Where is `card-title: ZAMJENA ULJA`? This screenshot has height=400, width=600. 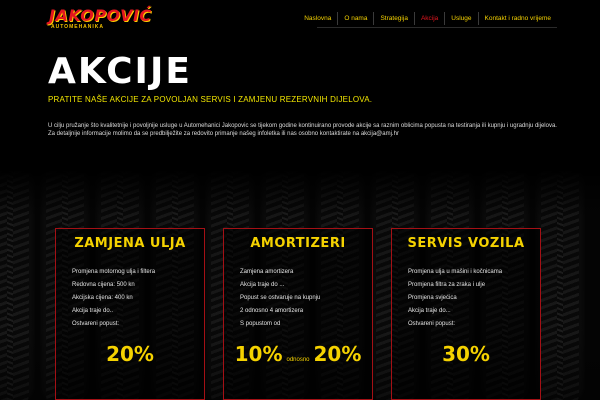
card-title: ZAMJENA ULJA is located at coordinates (130, 243).